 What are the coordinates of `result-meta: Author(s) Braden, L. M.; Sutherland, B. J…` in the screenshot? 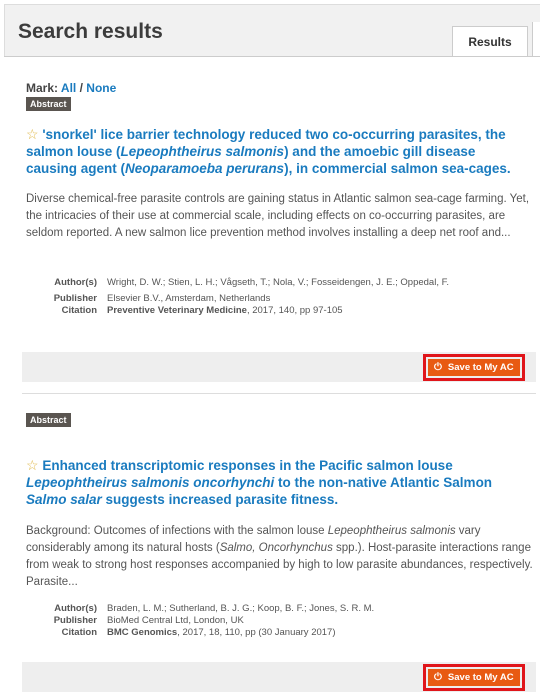 It's located at (276, 621).